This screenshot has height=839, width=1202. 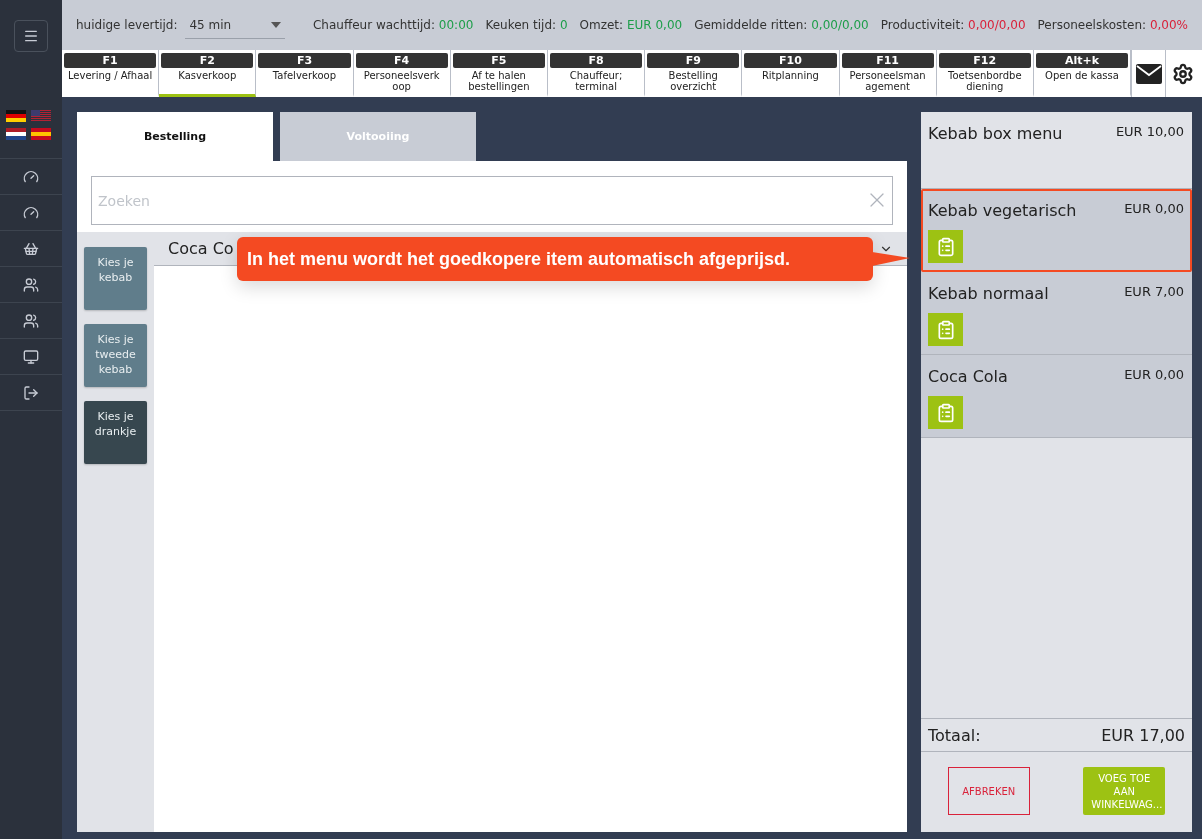 What do you see at coordinates (115, 432) in the screenshot?
I see `category-button: Kies je drankje` at bounding box center [115, 432].